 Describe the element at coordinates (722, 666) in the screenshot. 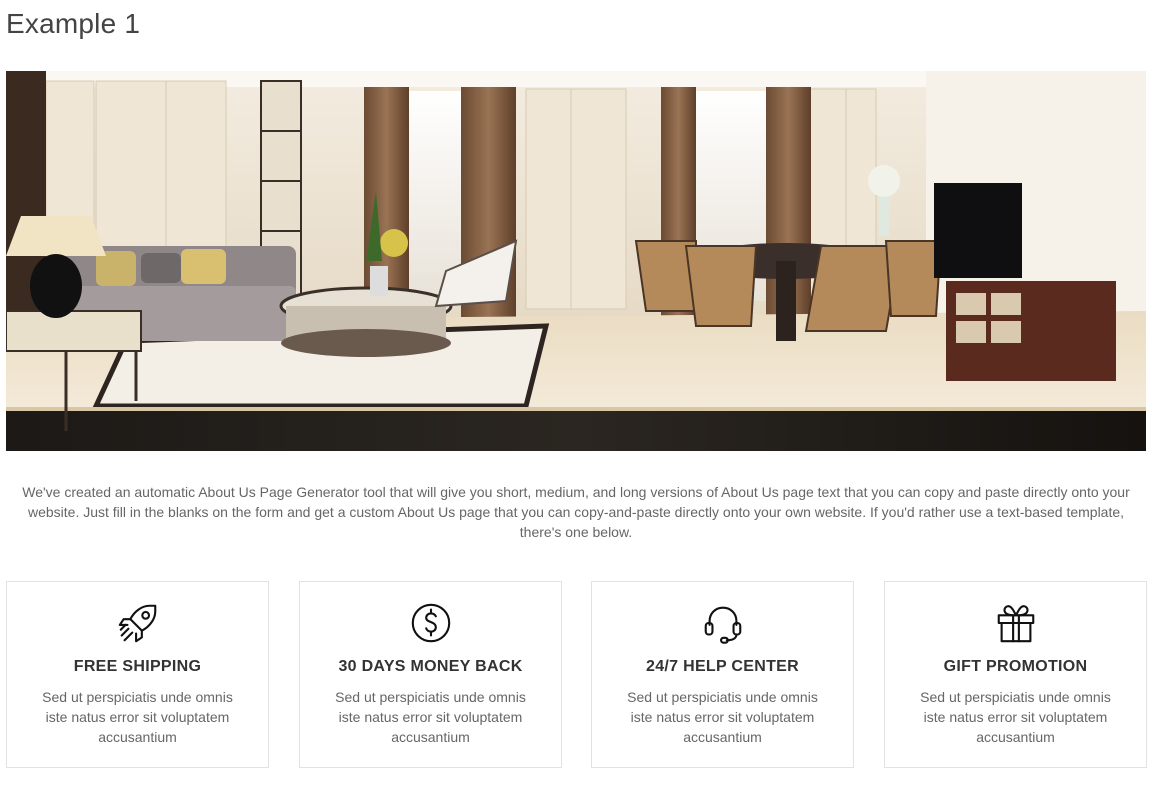

I see `feature-title: 24/7 HELP CENTER` at that location.